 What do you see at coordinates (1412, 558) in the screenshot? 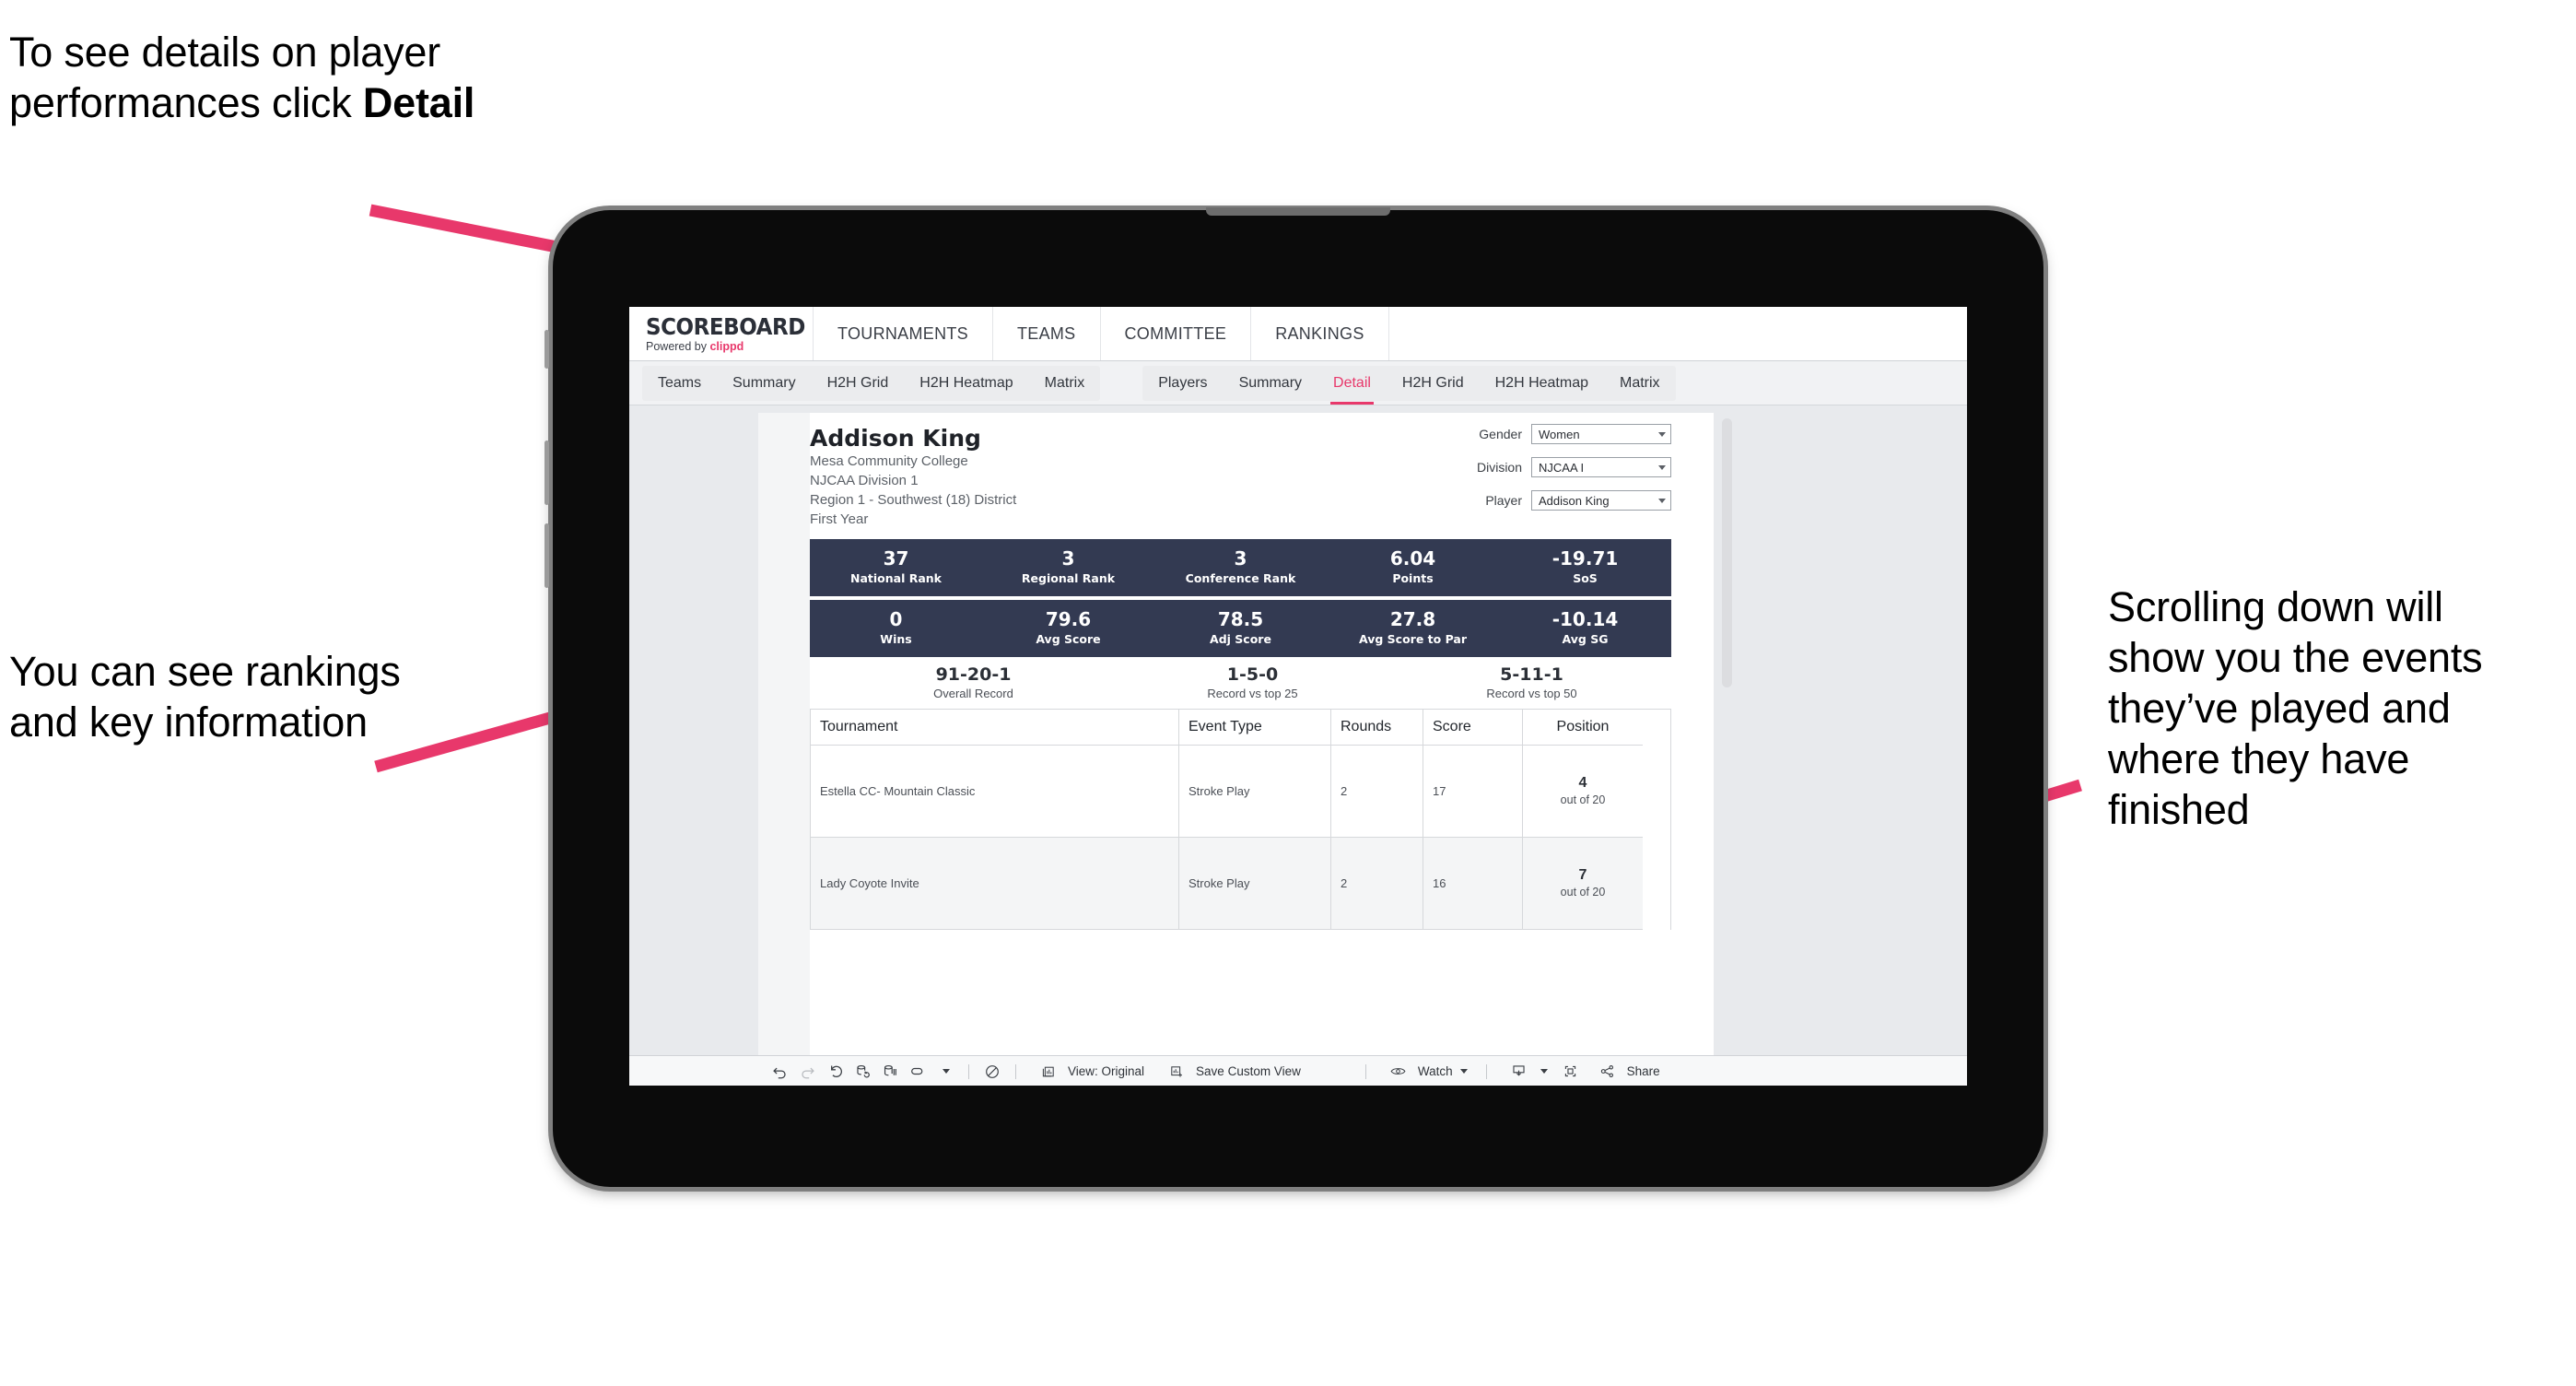
I see `stat-value: 6.04` at bounding box center [1412, 558].